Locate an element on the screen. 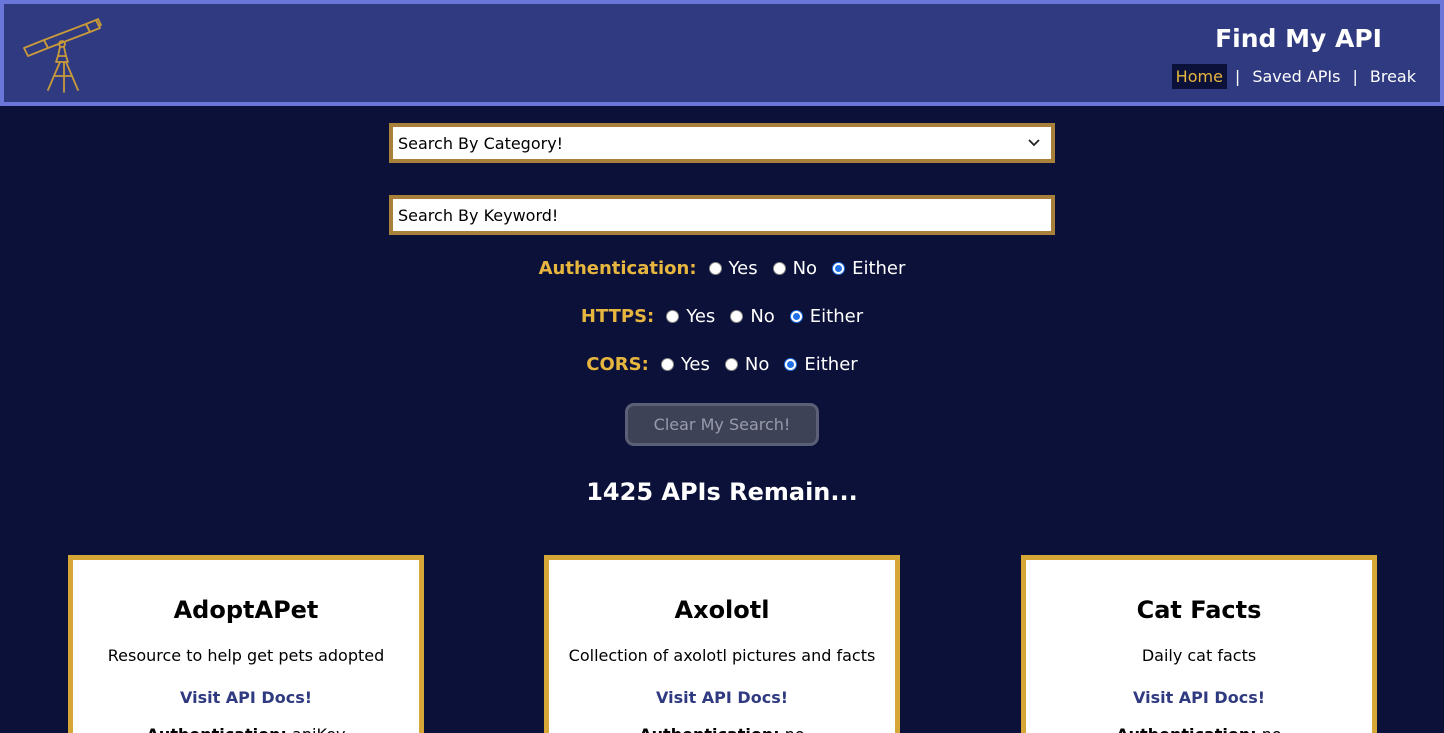 The height and width of the screenshot is (733, 1444). api-card-description: Collection of axolotl pictures and facts is located at coordinates (722, 655).